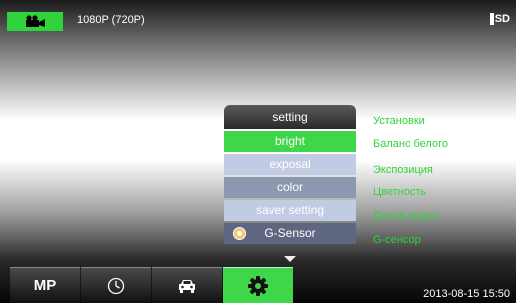 The width and height of the screenshot is (516, 303). What do you see at coordinates (397, 240) in the screenshot?
I see `translation-g-sensor: G-сенсор` at bounding box center [397, 240].